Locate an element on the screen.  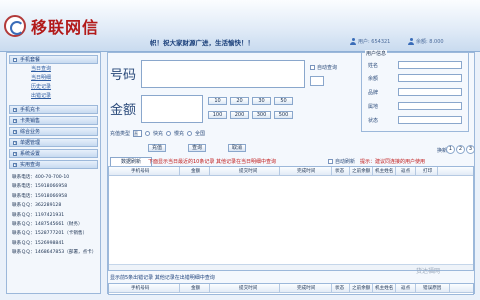
sidebar-group-services: + 综合业务 is located at coordinates (53, 131).